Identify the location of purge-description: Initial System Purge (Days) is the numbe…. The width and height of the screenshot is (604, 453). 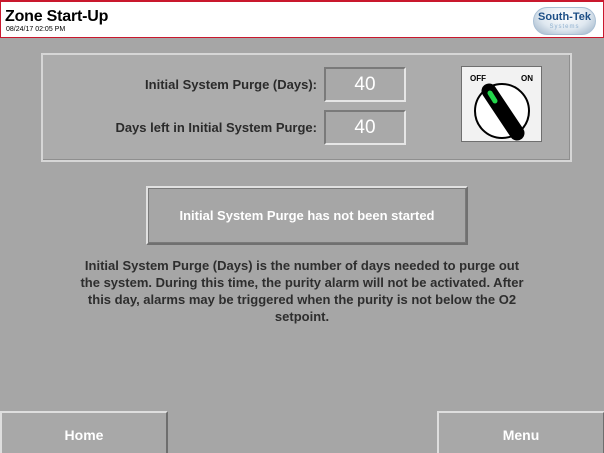
(302, 291).